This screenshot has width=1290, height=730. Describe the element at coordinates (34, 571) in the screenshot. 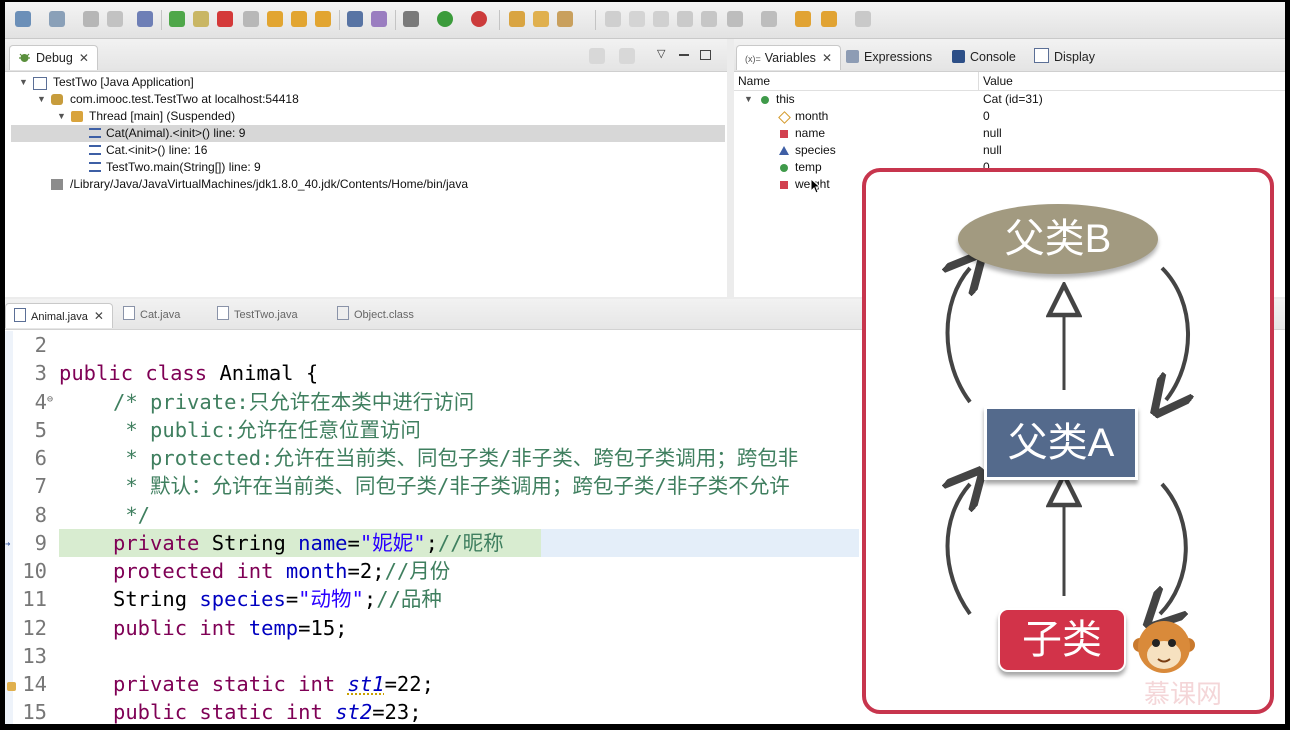

I see `line-number: 10` at that location.